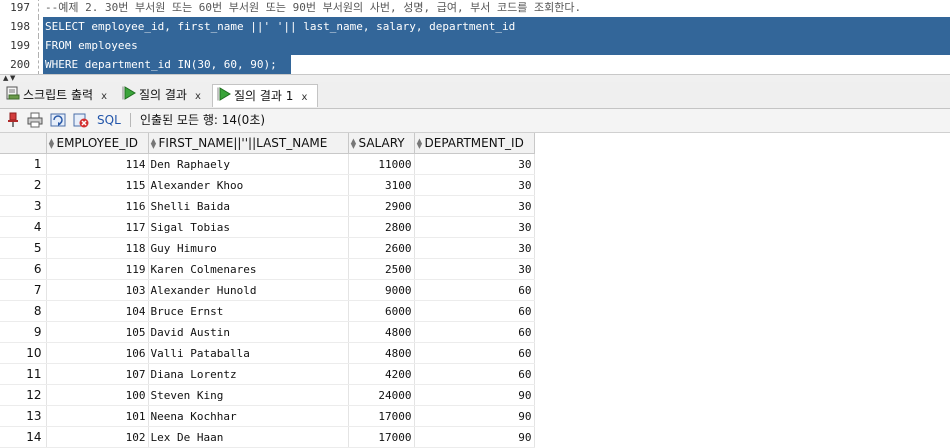  Describe the element at coordinates (248, 374) in the screenshot. I see `cell-full-name: Diana Lorentz` at that location.